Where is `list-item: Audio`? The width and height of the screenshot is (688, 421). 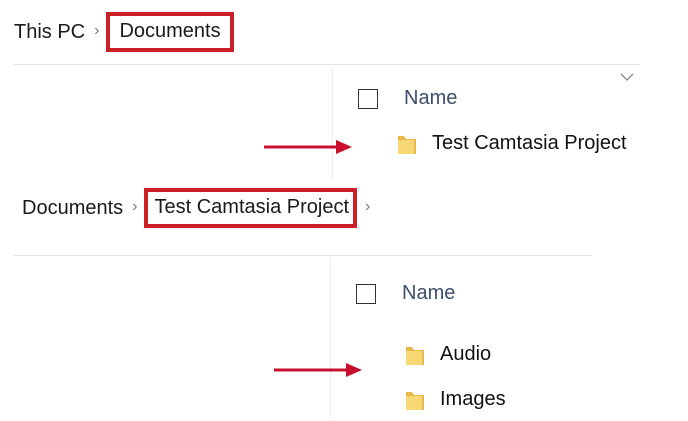
list-item: Audio is located at coordinates (448, 354).